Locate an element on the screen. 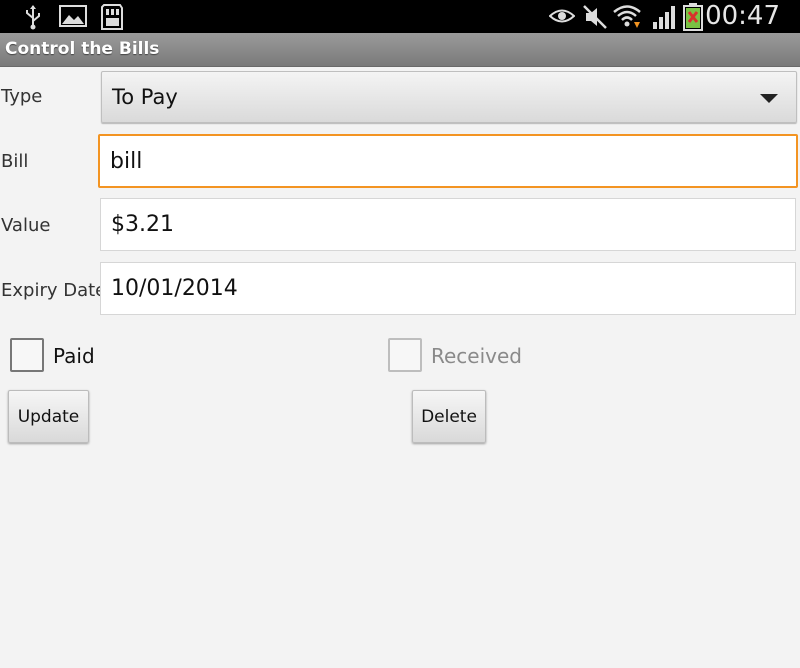  type-label: Type is located at coordinates (22, 96).